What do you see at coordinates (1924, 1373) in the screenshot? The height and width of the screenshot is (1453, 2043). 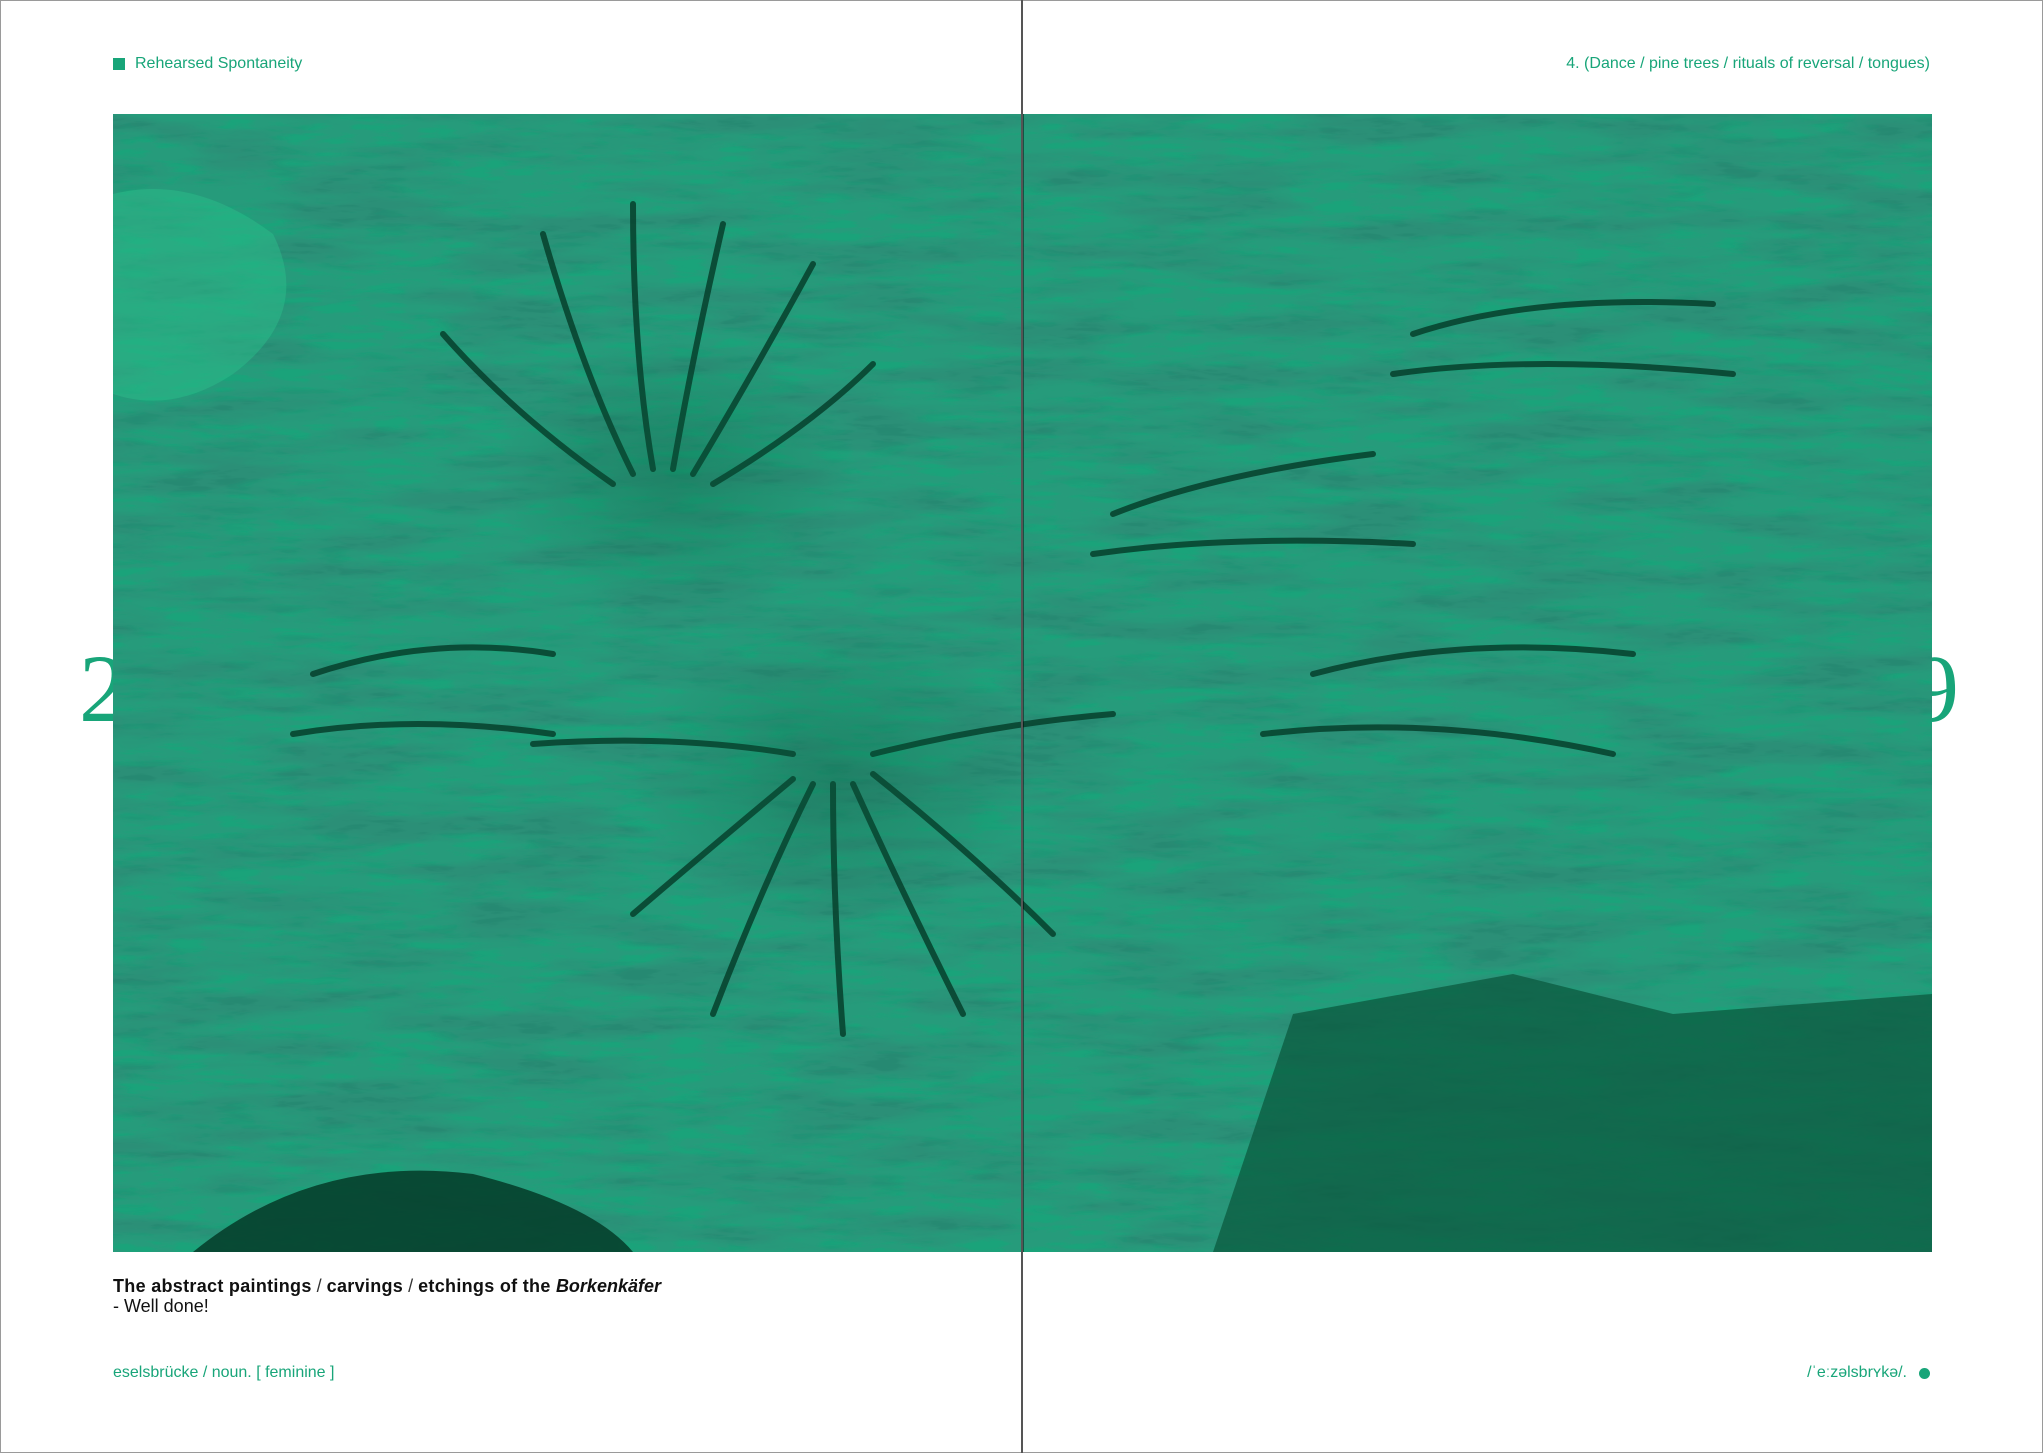 I see `dot-bullet-icon` at bounding box center [1924, 1373].